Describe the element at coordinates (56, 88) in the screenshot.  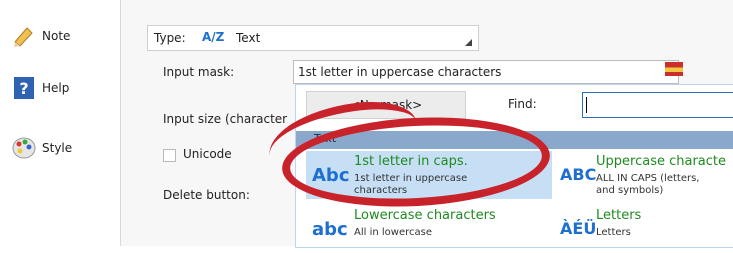
I see `sidebar-item-label: Help` at that location.